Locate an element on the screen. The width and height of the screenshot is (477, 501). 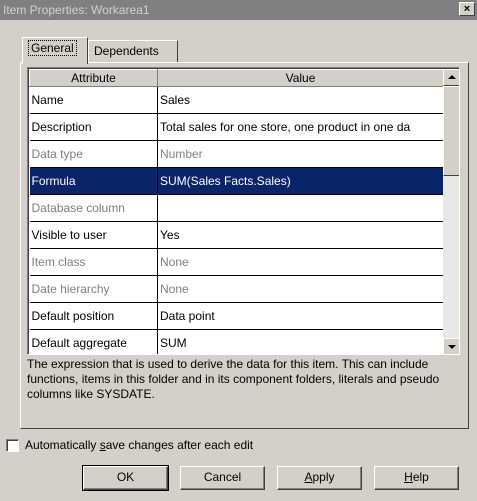
attribute-cell: Default position is located at coordinates (93, 316).